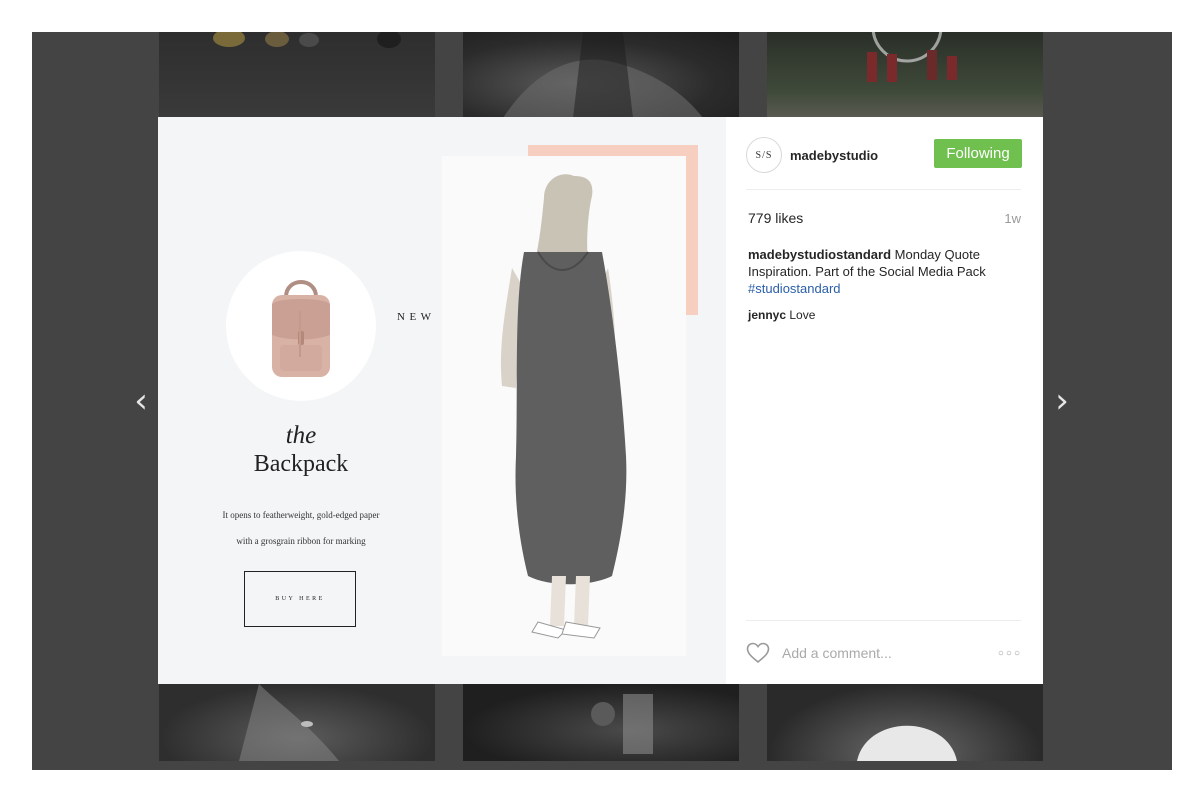 The height and width of the screenshot is (800, 1200). What do you see at coordinates (978, 153) in the screenshot?
I see `following-button: Following` at bounding box center [978, 153].